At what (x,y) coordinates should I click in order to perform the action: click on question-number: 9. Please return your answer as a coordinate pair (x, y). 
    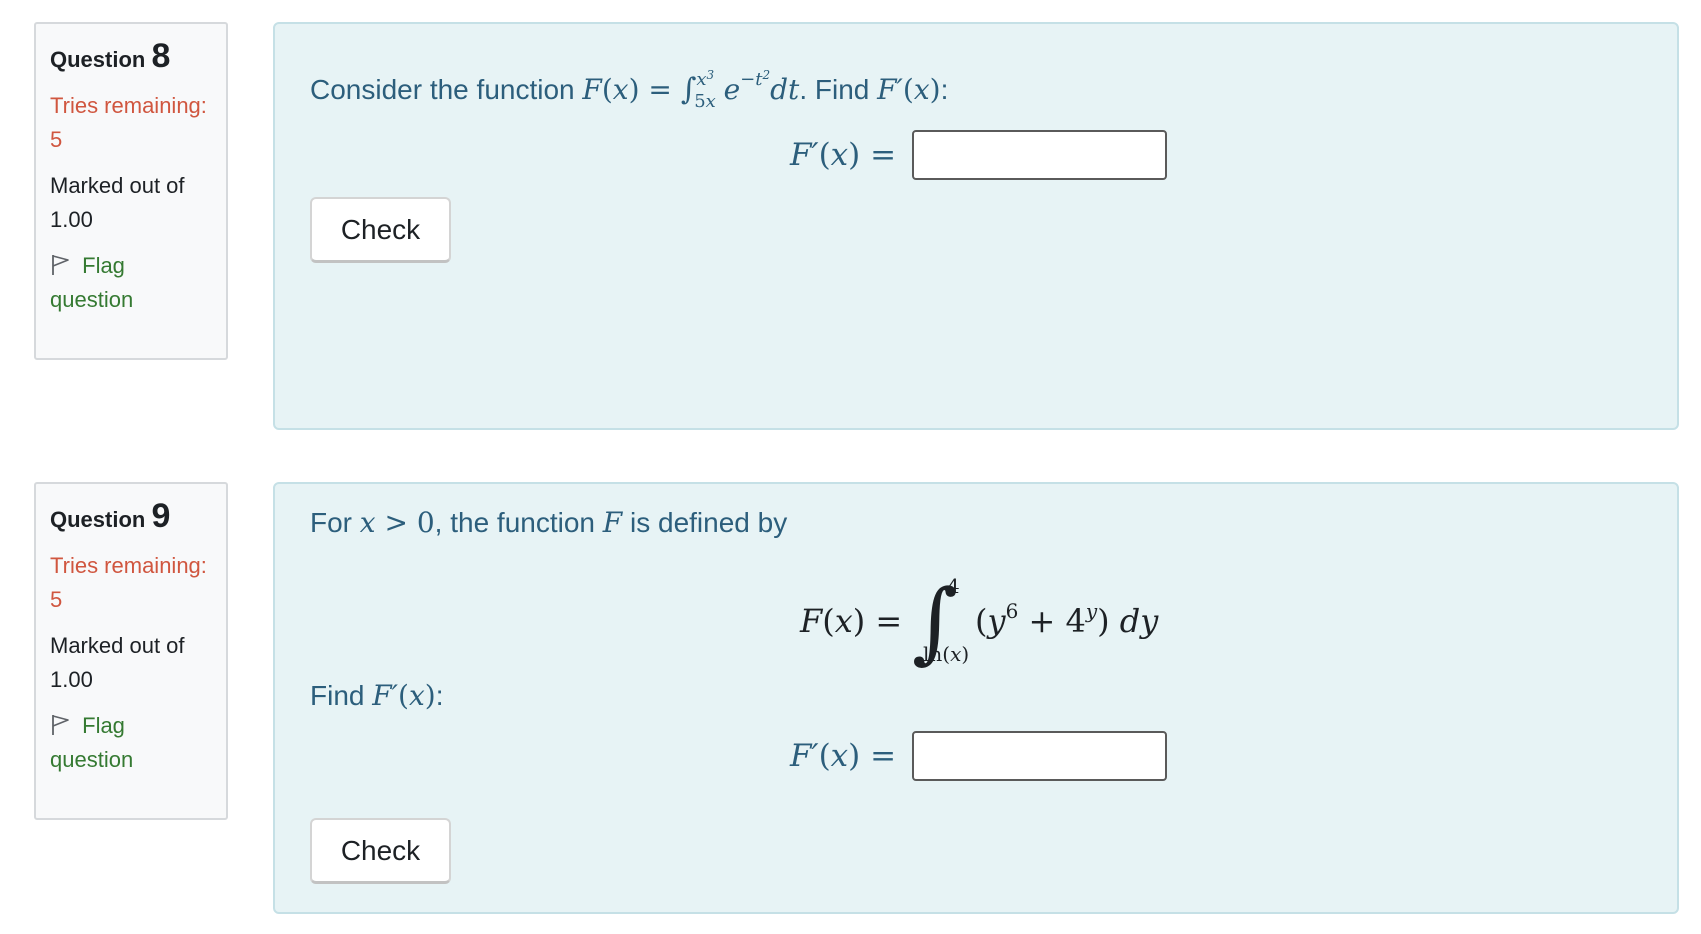
    Looking at the image, I should click on (161, 516).